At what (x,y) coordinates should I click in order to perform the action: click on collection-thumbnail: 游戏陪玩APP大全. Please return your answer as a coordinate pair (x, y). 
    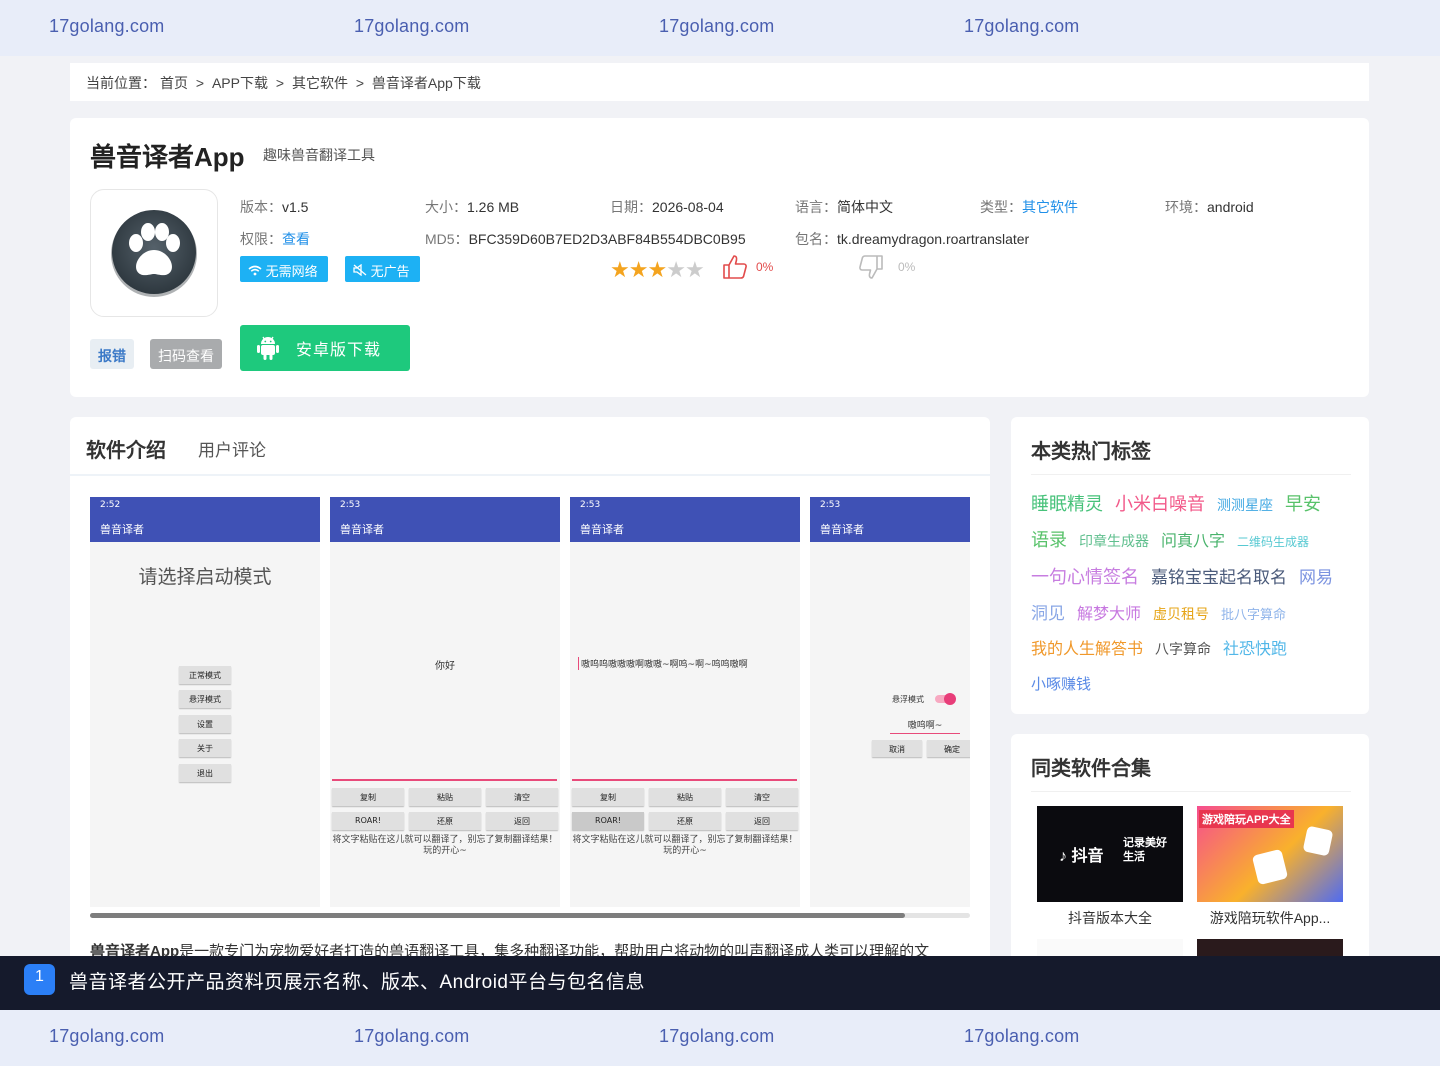
    Looking at the image, I should click on (1270, 854).